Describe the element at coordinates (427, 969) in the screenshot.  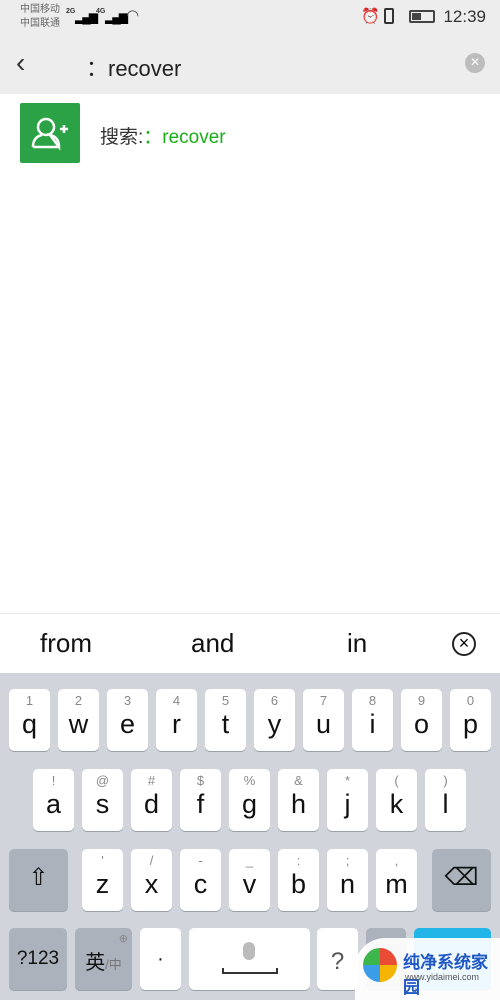
I see `watermark-logo: 纯净系统家园 www.yidaimei.com` at that location.